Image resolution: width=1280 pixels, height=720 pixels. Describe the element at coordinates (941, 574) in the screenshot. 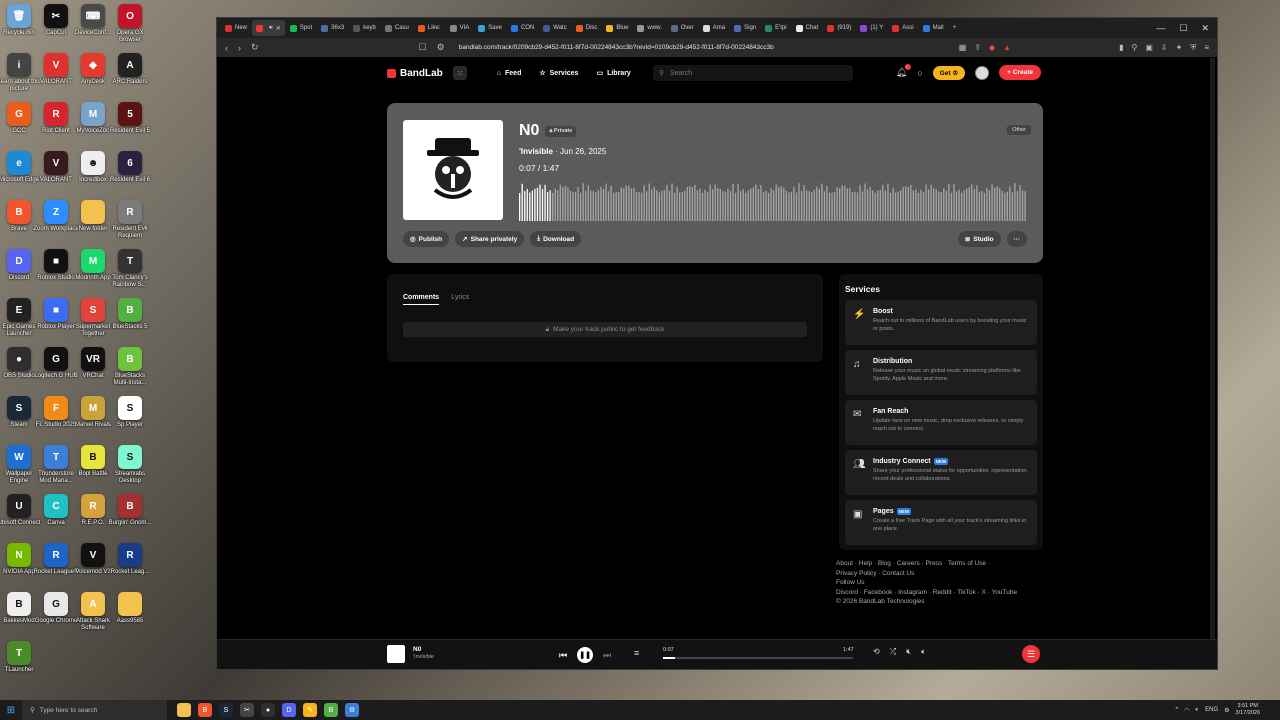

I see `footer-line-2: Privacy Policy · Contact Us` at that location.